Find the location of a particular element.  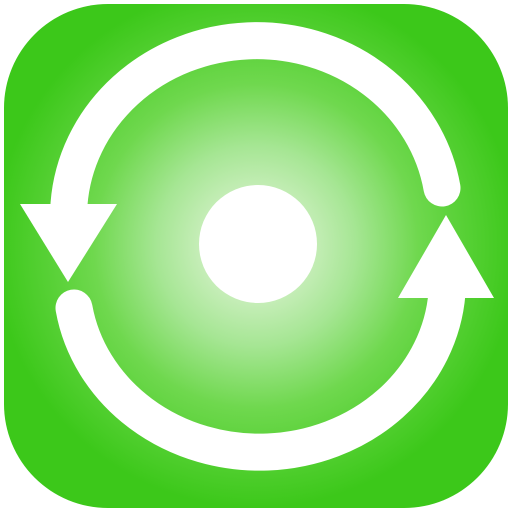

center-dot-icon is located at coordinates (258, 244).